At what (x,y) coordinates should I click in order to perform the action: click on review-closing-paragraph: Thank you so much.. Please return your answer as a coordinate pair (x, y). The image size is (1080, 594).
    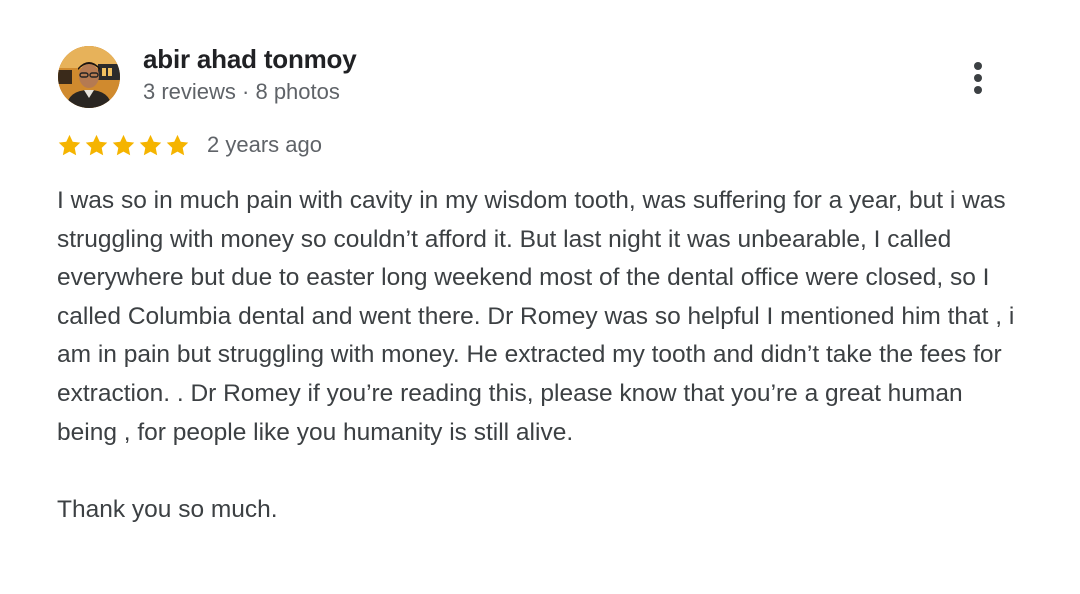
    Looking at the image, I should click on (167, 509).